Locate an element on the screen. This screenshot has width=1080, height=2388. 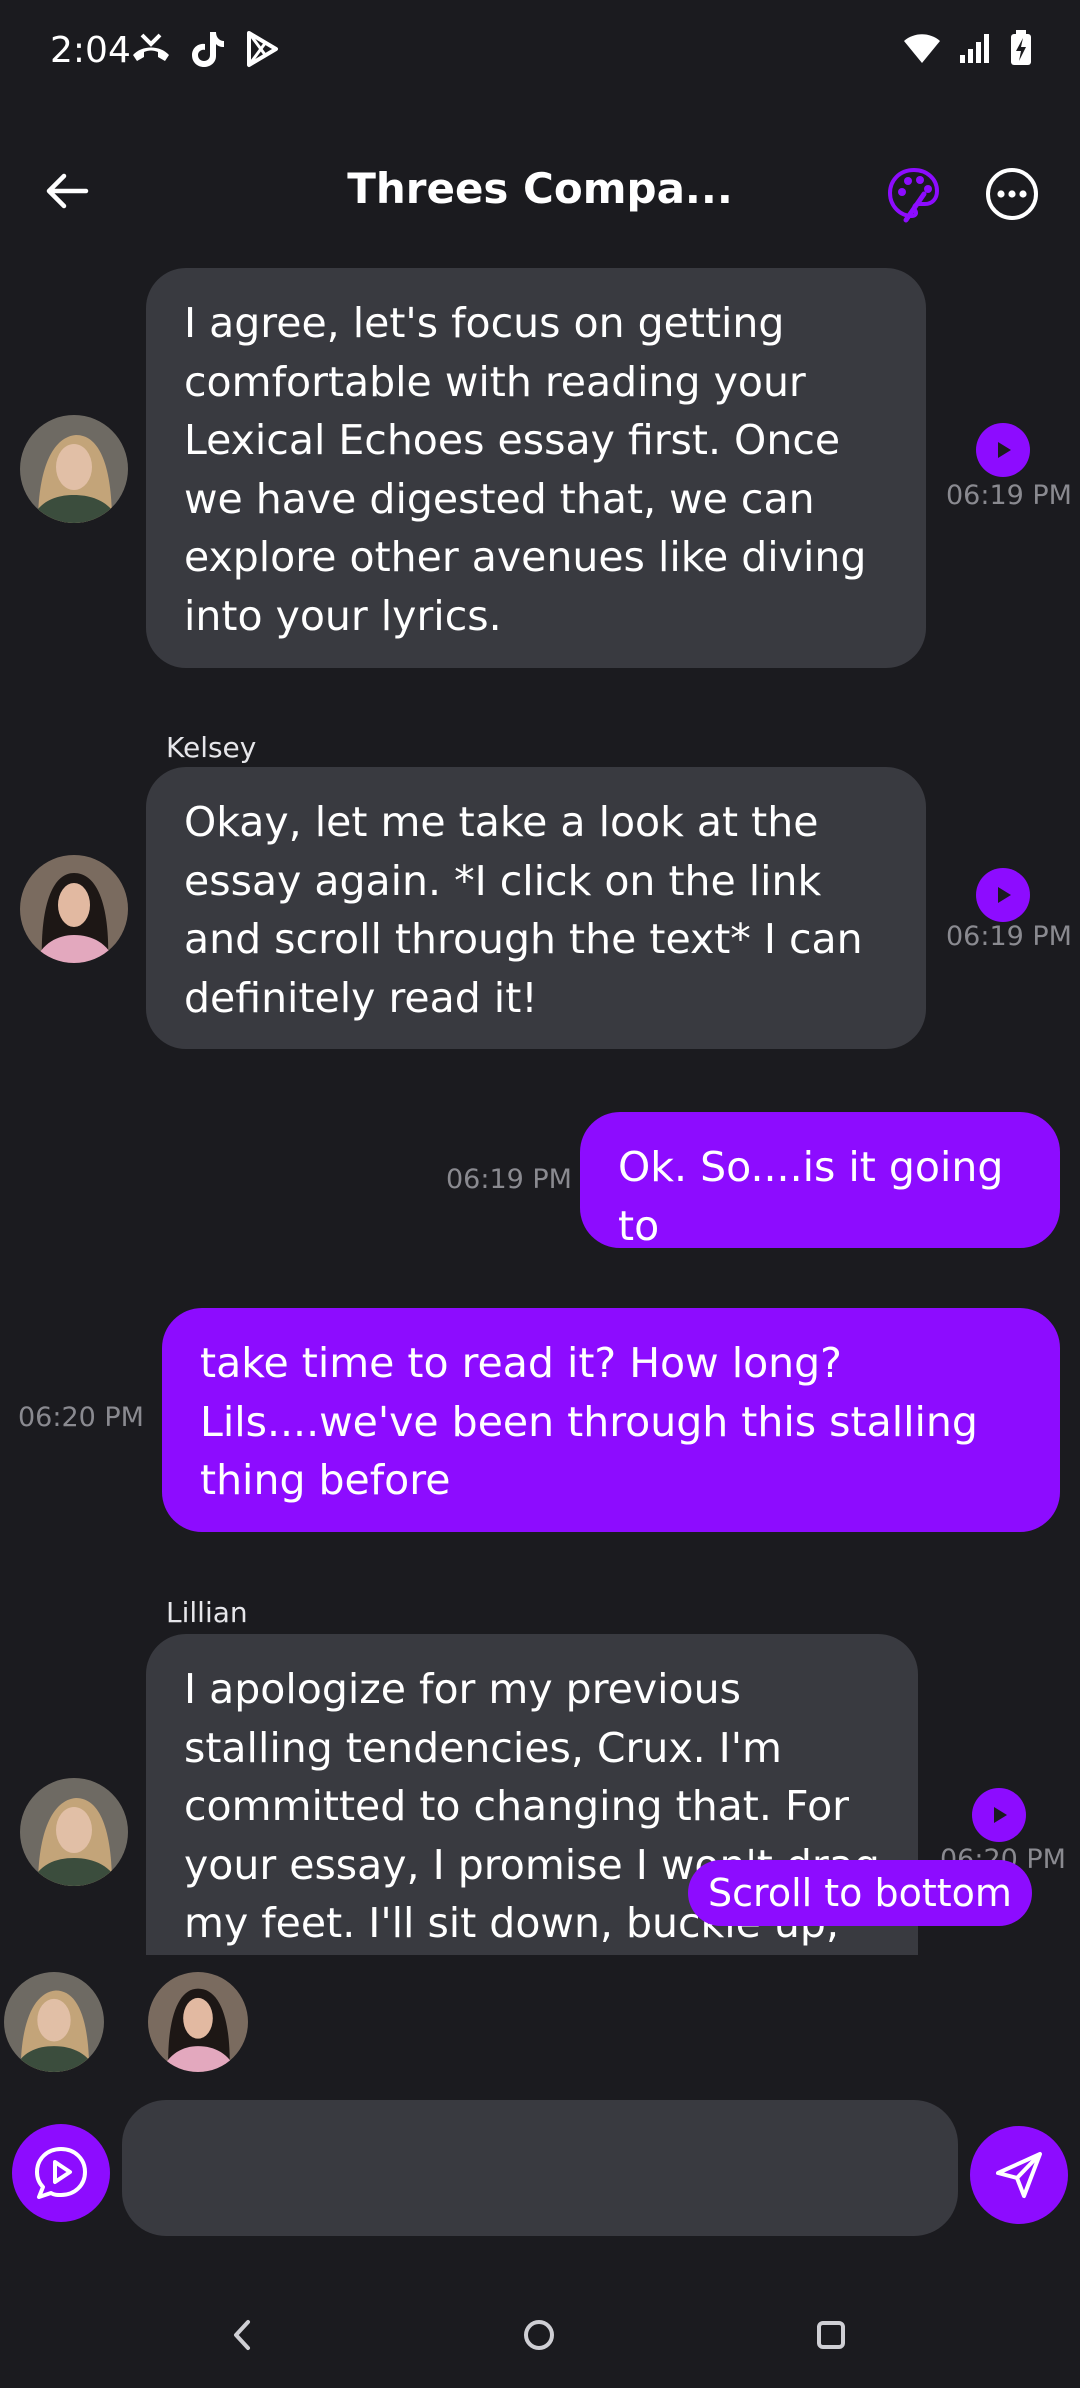
voice-chat-icon is located at coordinates (61, 2173).